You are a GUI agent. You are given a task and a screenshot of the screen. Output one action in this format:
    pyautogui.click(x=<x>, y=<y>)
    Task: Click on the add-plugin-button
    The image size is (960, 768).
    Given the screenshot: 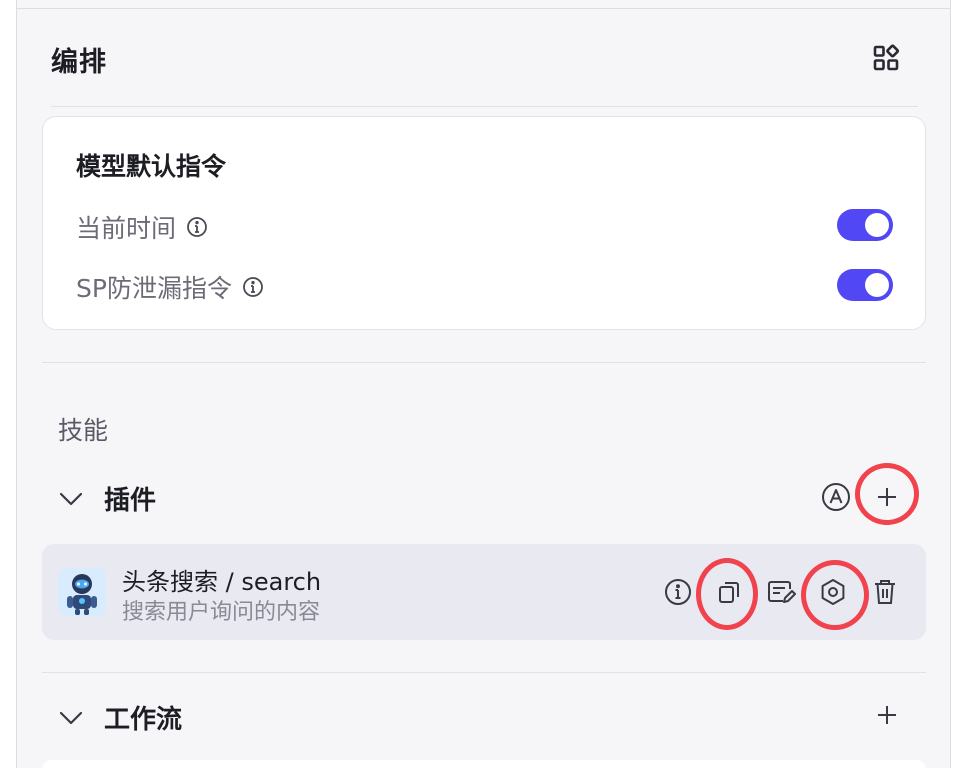 What is the action you would take?
    pyautogui.click(x=887, y=497)
    